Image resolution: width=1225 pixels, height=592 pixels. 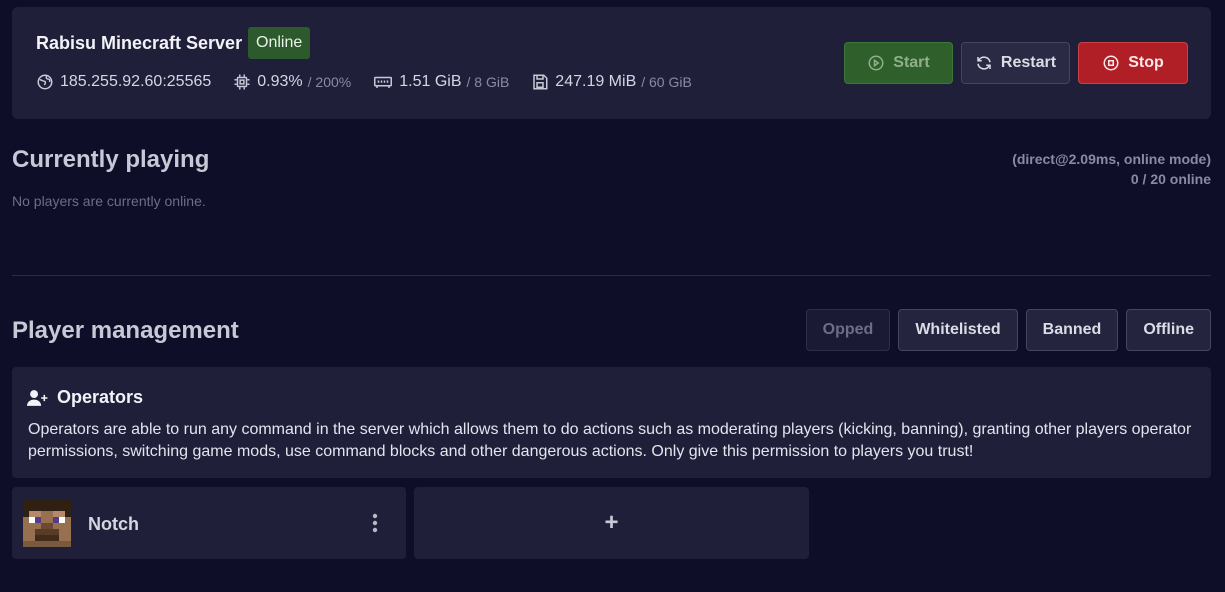 I want to click on start-label: Start, so click(x=911, y=62).